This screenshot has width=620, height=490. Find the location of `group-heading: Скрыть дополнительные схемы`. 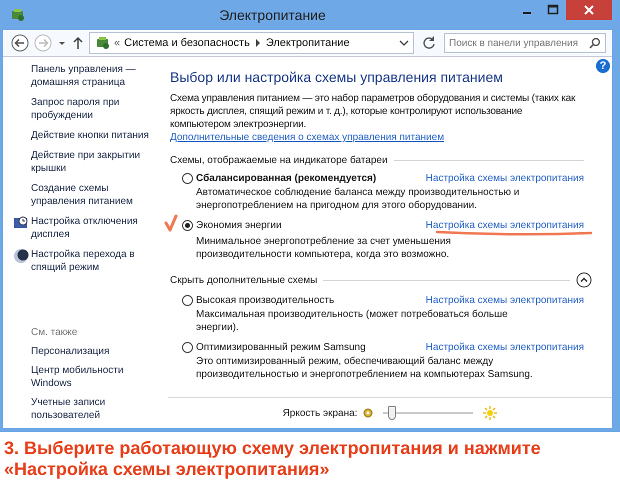

group-heading: Скрыть дополнительные схемы is located at coordinates (244, 280).